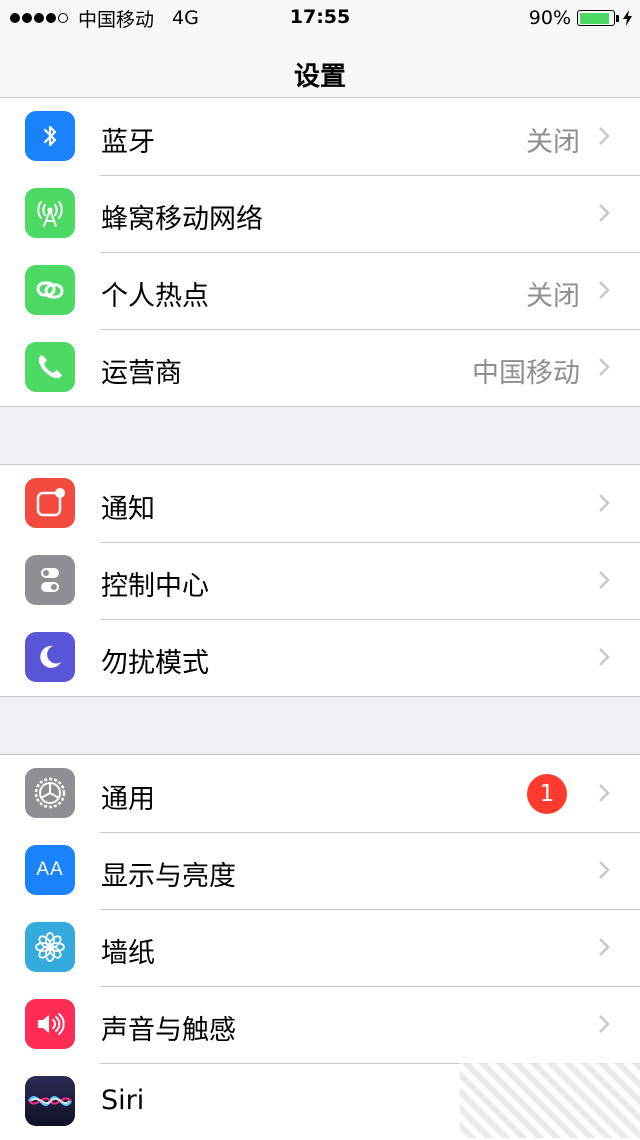 This screenshot has width=640, height=1140. I want to click on settings-row-notifications: 通知, so click(320, 503).